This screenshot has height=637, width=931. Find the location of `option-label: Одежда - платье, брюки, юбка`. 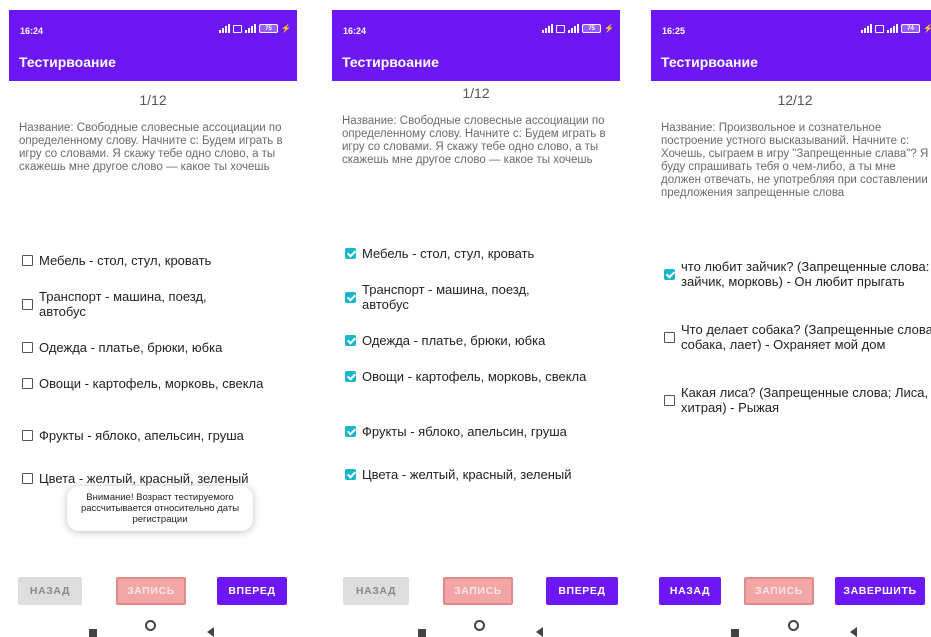

option-label: Одежда - платье, брюки, юбка is located at coordinates (454, 340).